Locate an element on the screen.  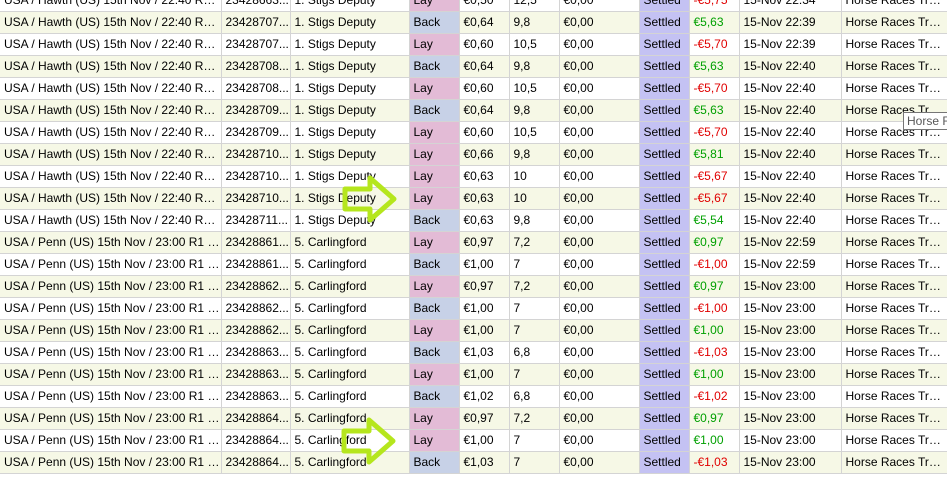
stake-cell: €0,97 is located at coordinates (484, 418).